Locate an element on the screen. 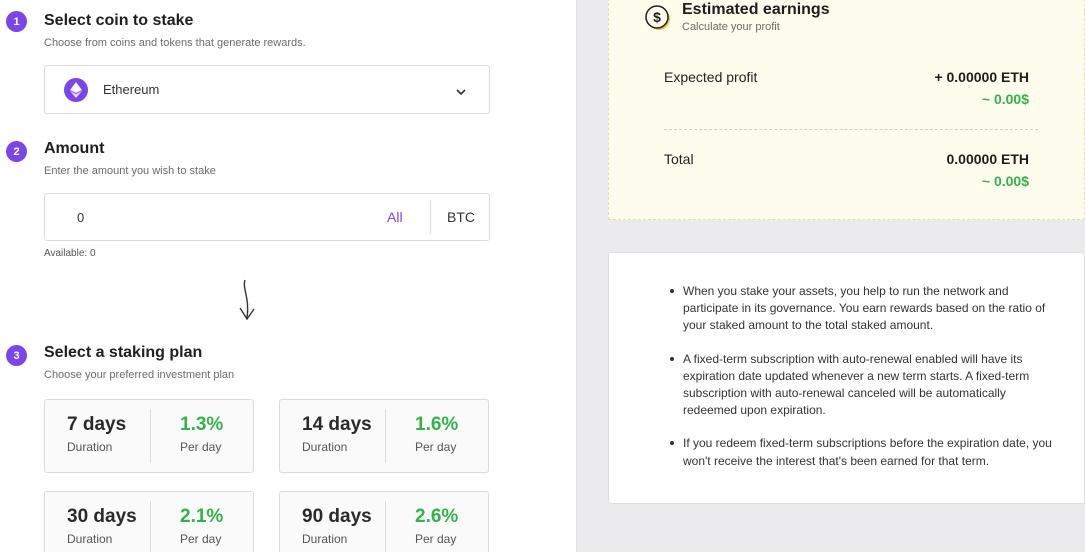 This screenshot has height=552, width=1085. earnings-subtitle: Calculate your profit is located at coordinates (731, 27).